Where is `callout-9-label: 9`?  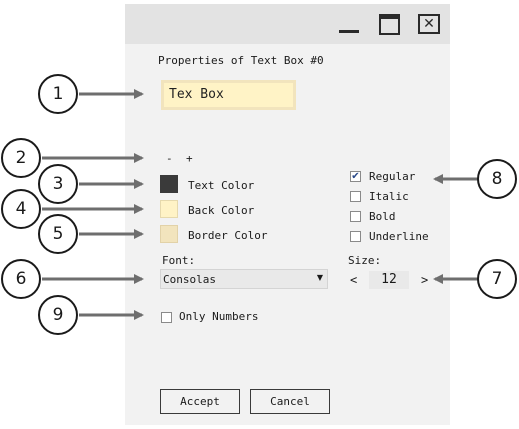 callout-9-label: 9 is located at coordinates (58, 315).